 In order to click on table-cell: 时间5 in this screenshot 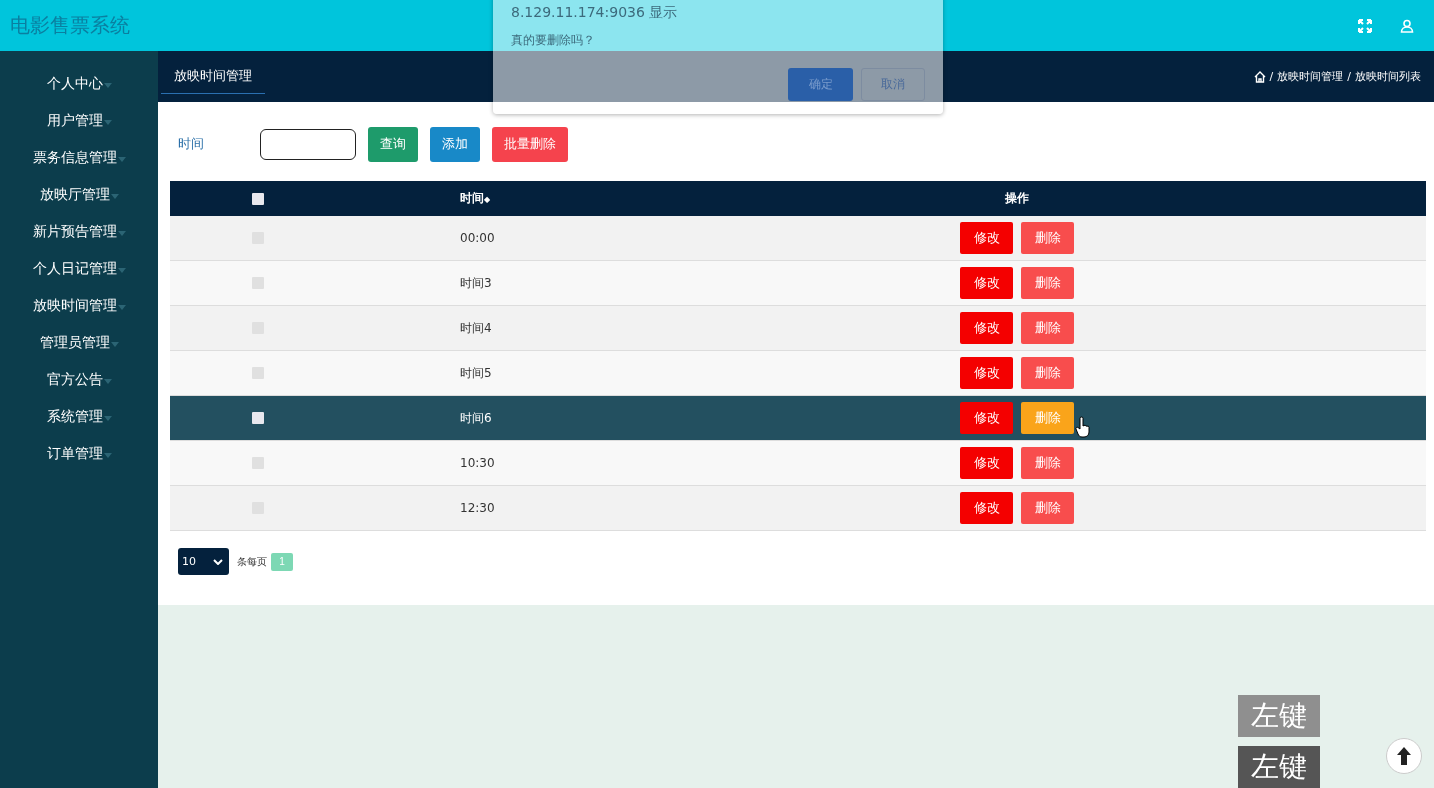, I will do `click(476, 372)`.